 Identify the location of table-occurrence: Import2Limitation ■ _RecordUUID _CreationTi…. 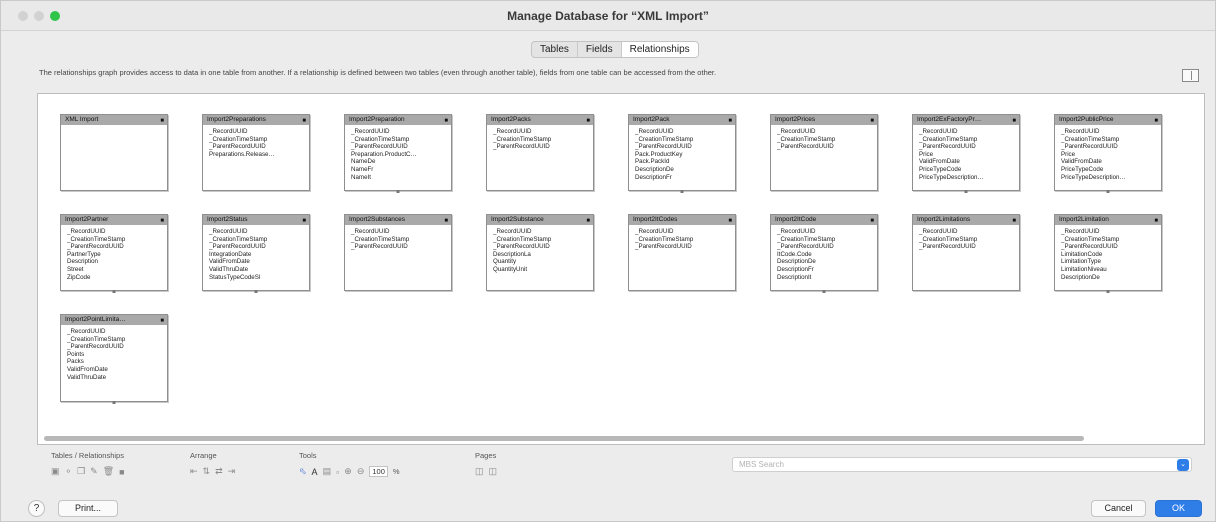
(1108, 253).